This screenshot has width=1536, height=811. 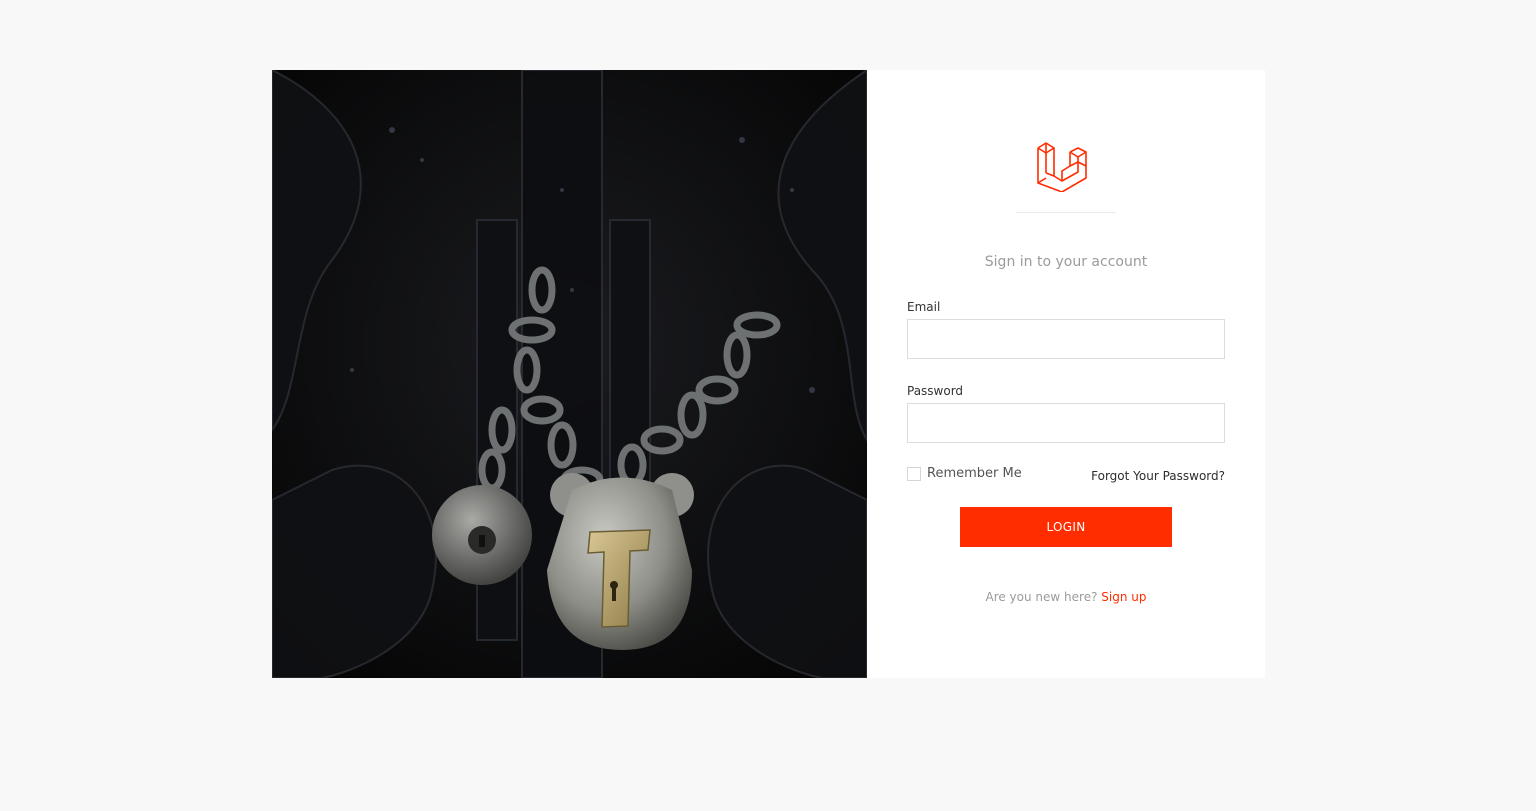 I want to click on password-label: Password, so click(x=935, y=391).